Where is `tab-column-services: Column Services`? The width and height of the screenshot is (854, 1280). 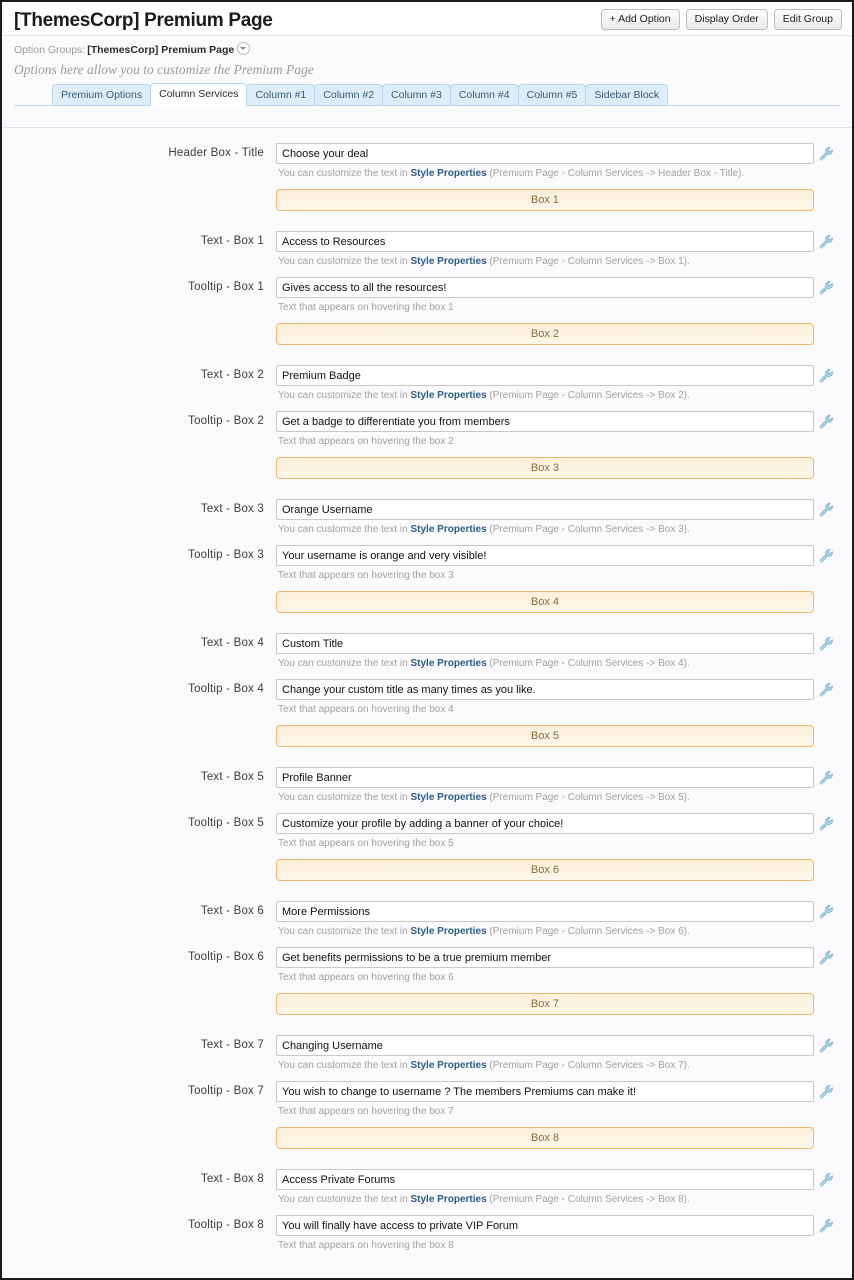
tab-column-services: Column Services is located at coordinates (199, 94).